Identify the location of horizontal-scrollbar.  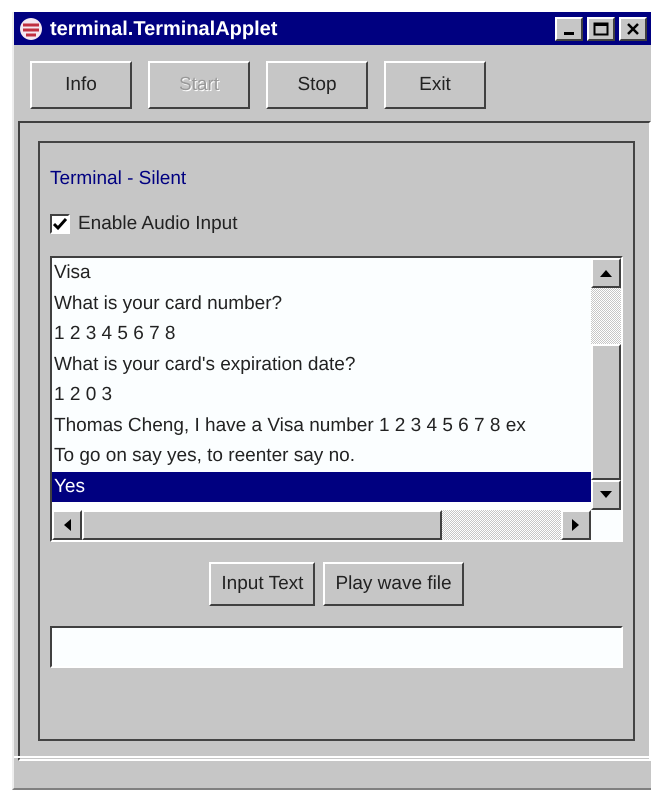
(321, 525).